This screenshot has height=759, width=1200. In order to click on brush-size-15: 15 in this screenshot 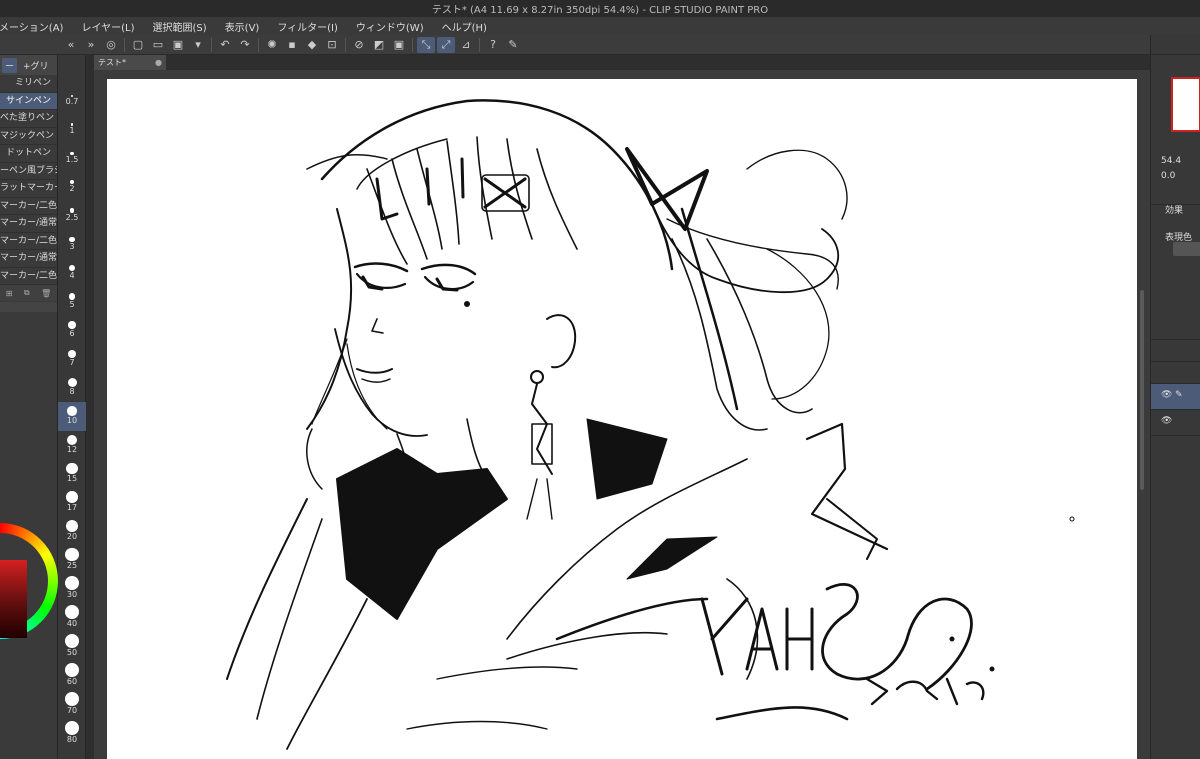, I will do `click(72, 474)`.